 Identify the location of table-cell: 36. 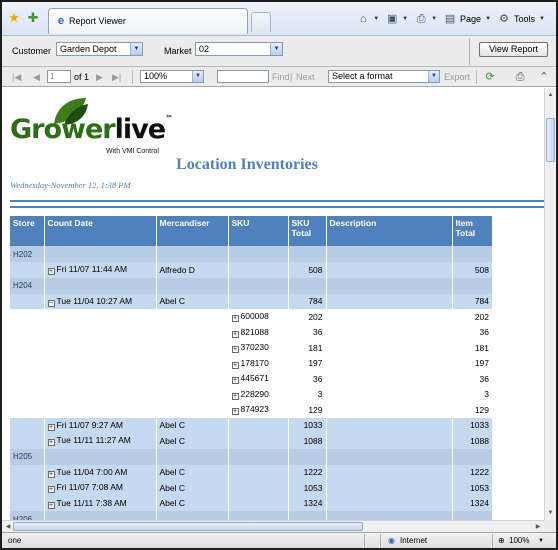
(307, 332).